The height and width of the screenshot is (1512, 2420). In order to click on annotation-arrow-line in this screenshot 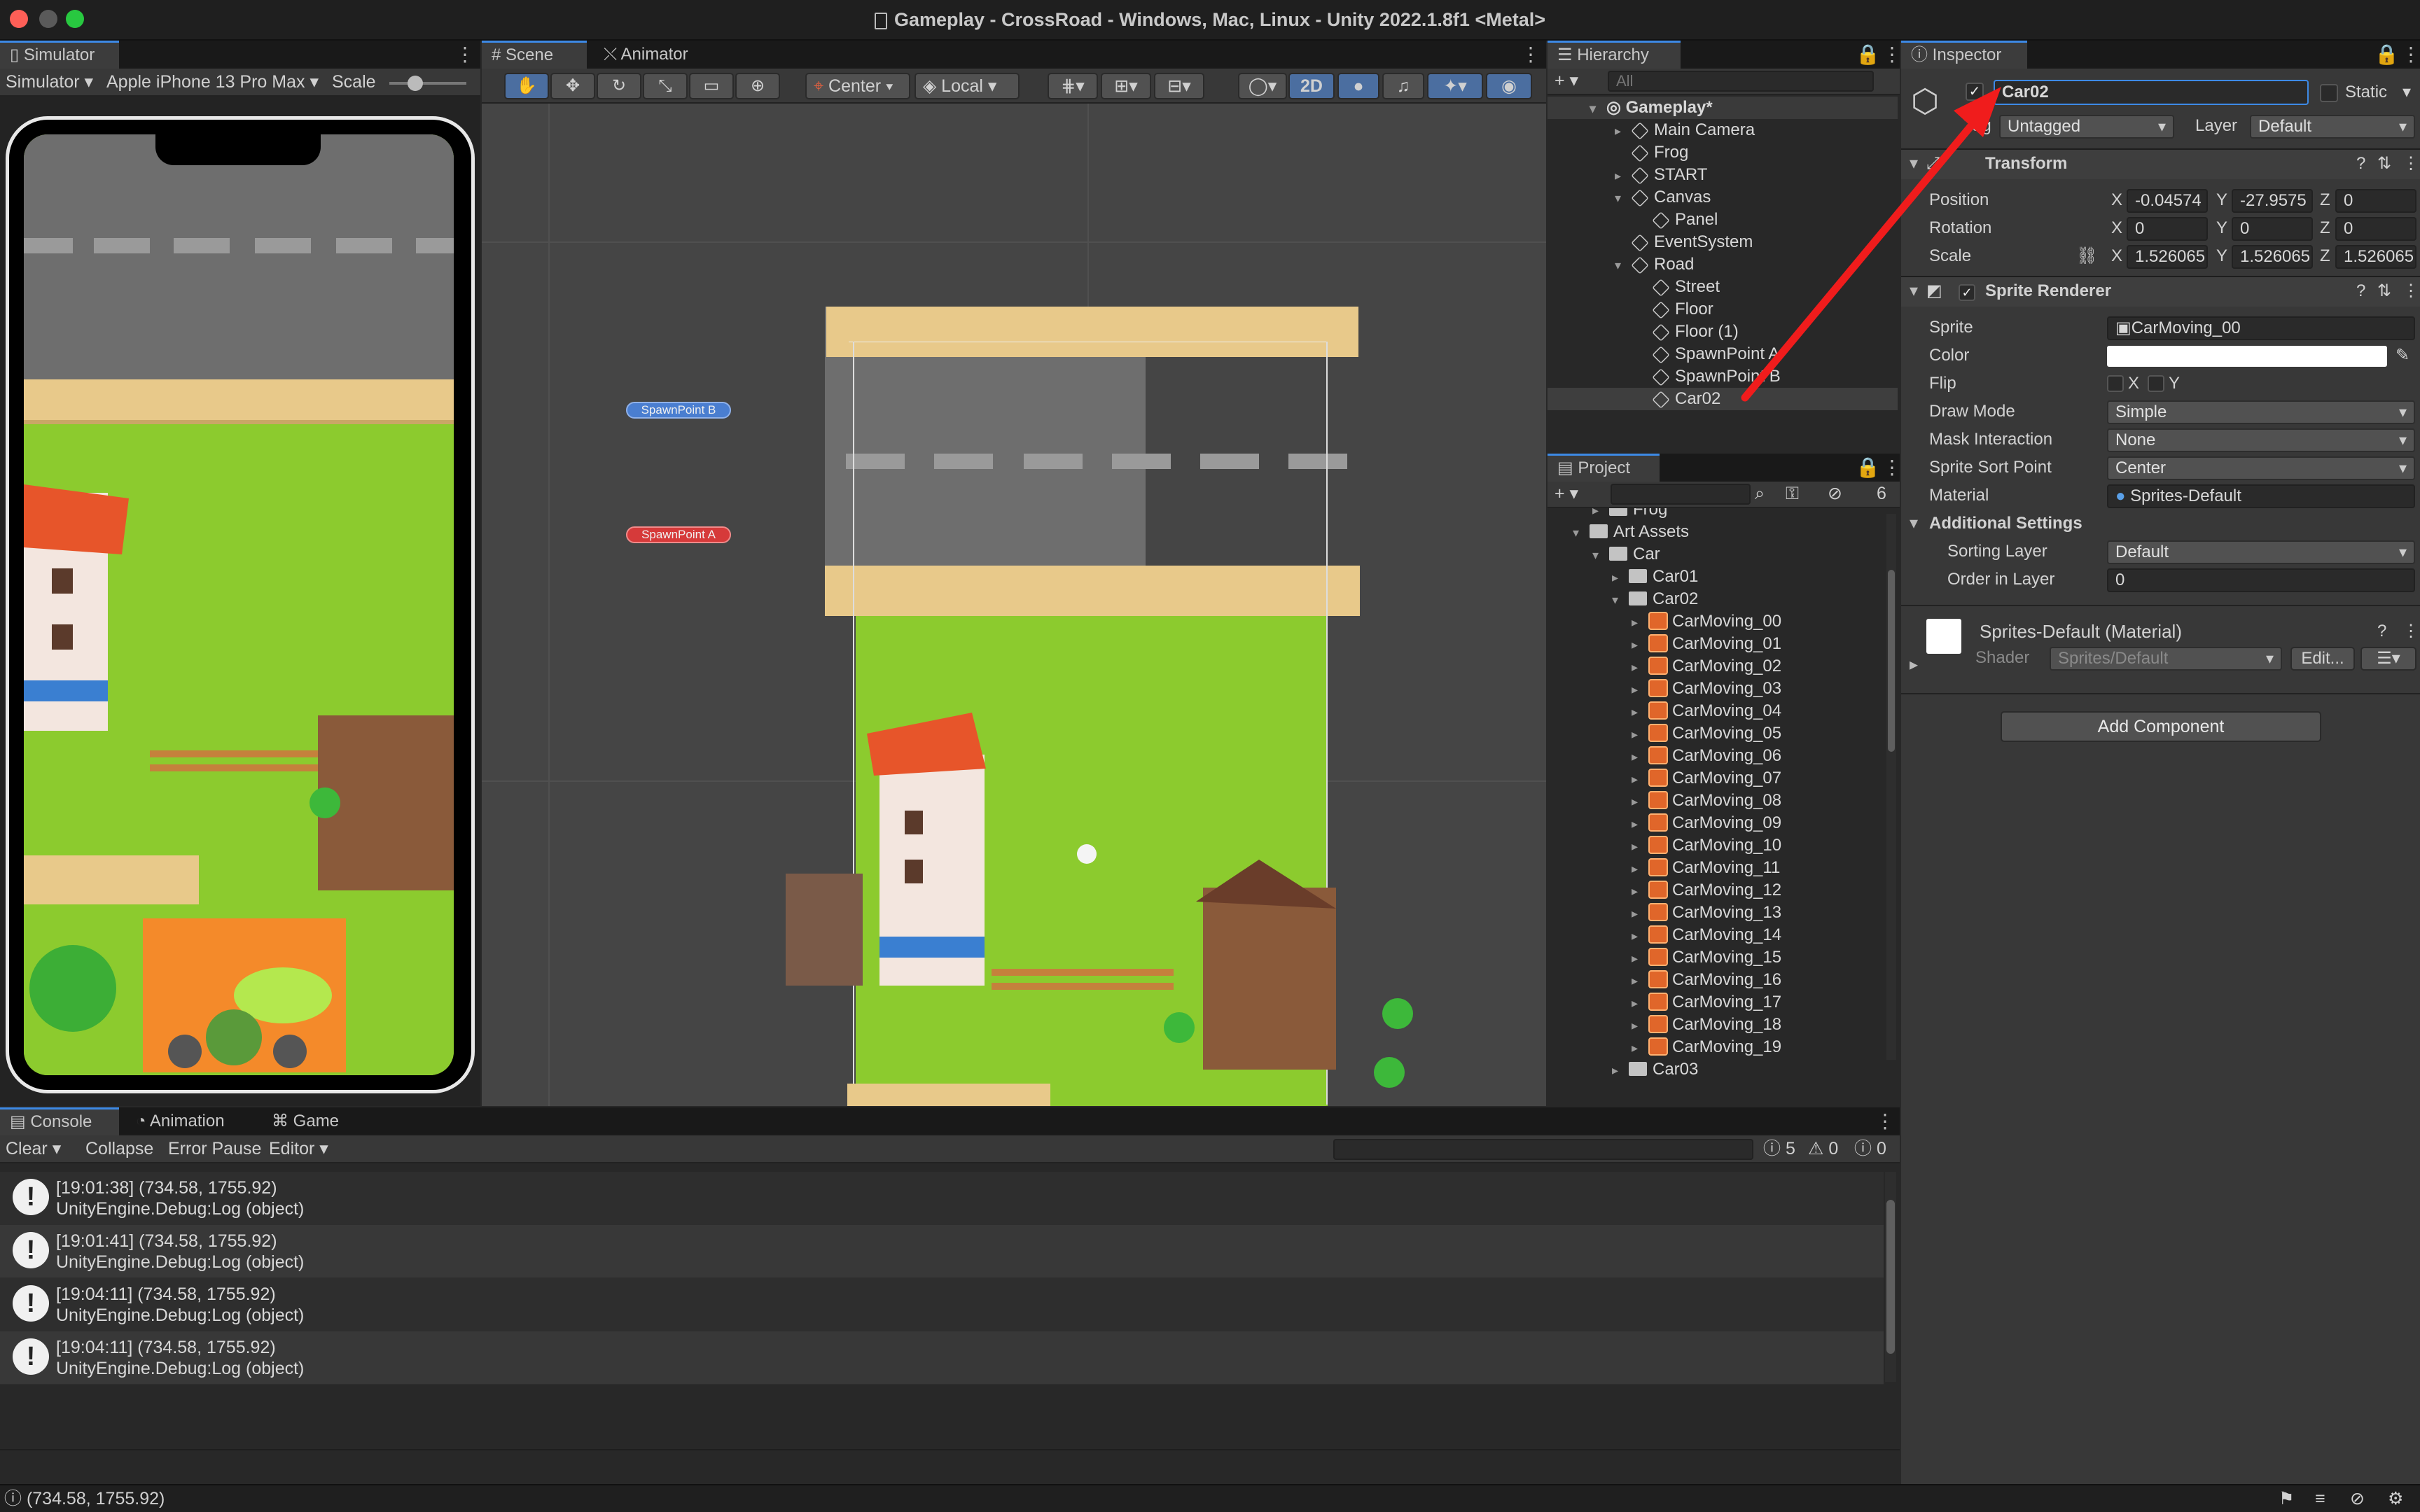, I will do `click(1862, 256)`.